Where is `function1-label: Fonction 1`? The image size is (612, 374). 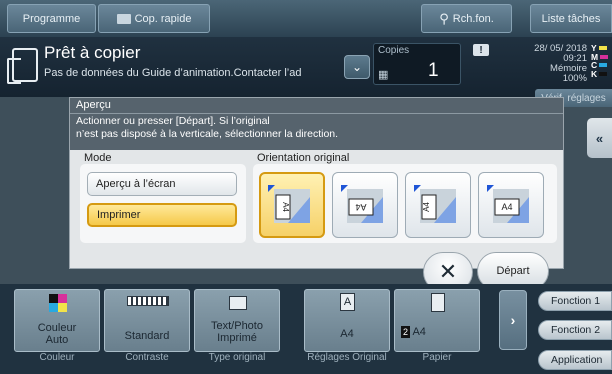 function1-label: Fonction 1 is located at coordinates (576, 301).